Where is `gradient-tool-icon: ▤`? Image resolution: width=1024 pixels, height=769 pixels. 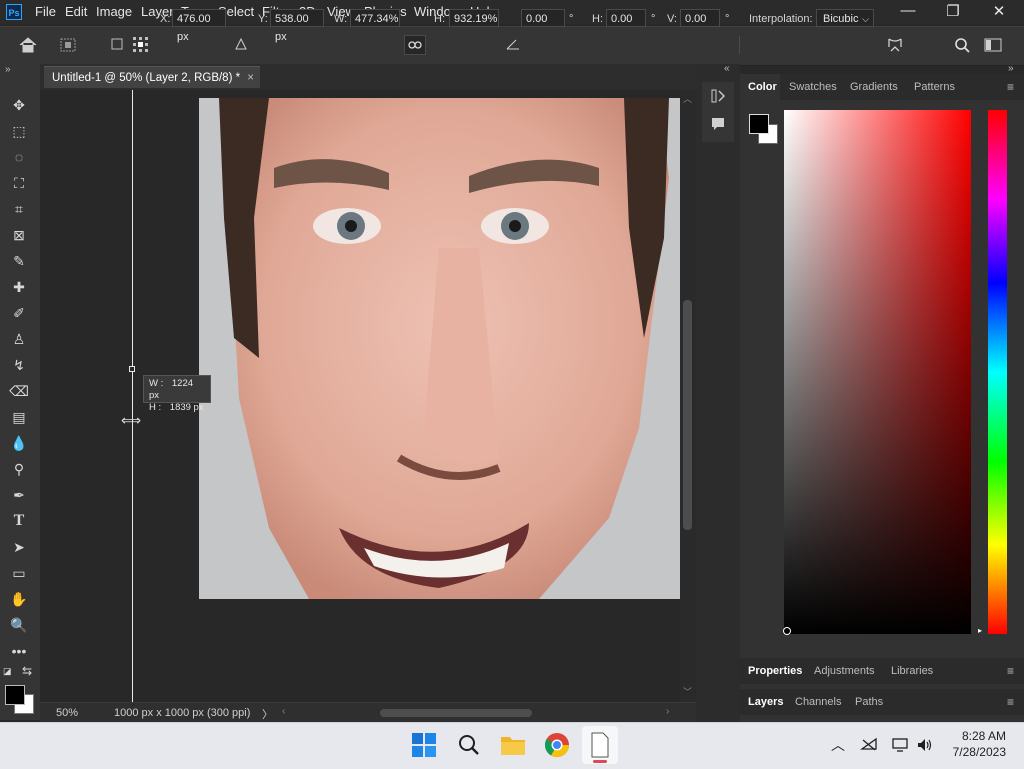 gradient-tool-icon: ▤ is located at coordinates (19, 417).